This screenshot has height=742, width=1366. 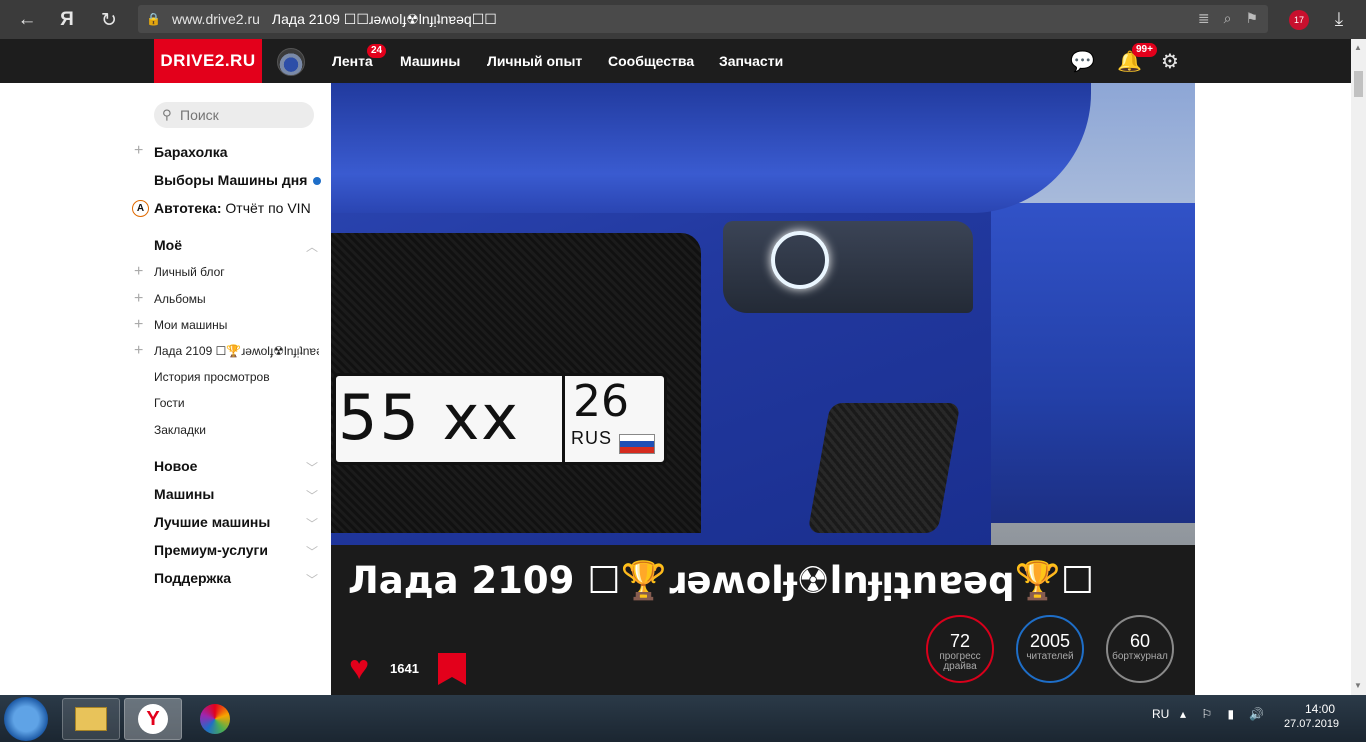 What do you see at coordinates (168, 245) in the screenshot?
I see `sidebar-section-my: Моё` at bounding box center [168, 245].